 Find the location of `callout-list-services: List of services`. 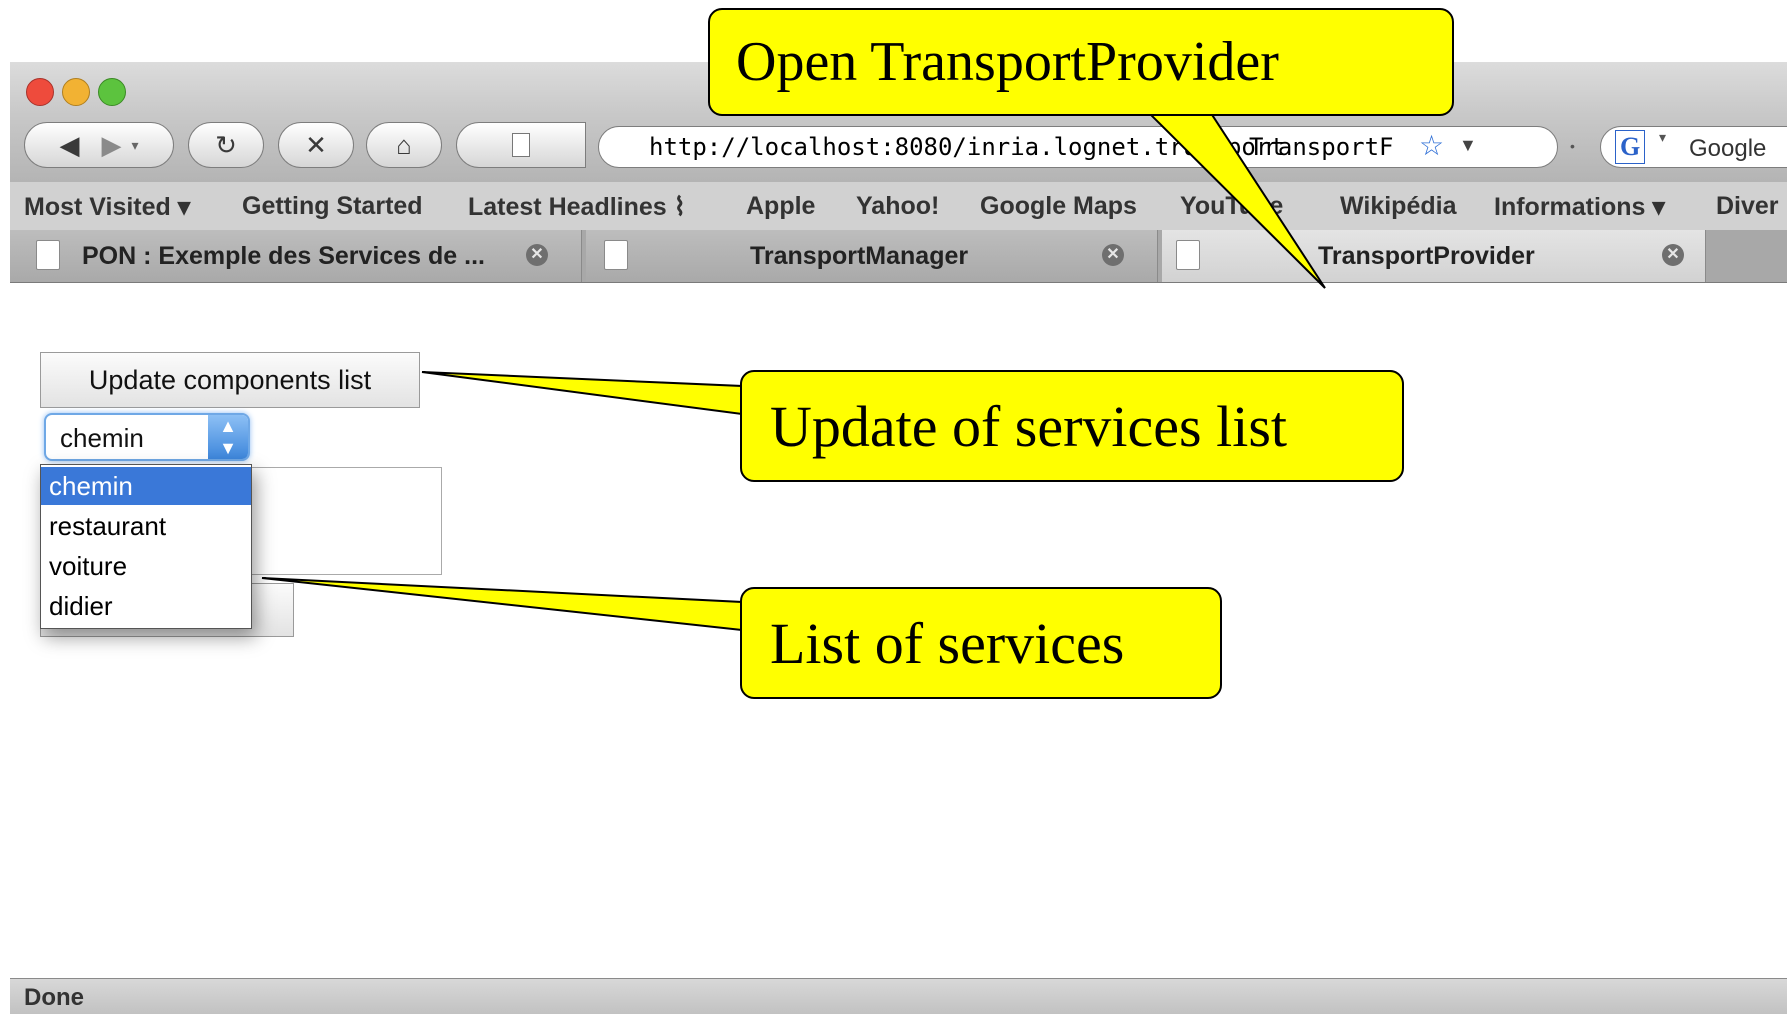

callout-list-services: List of services is located at coordinates (981, 643).